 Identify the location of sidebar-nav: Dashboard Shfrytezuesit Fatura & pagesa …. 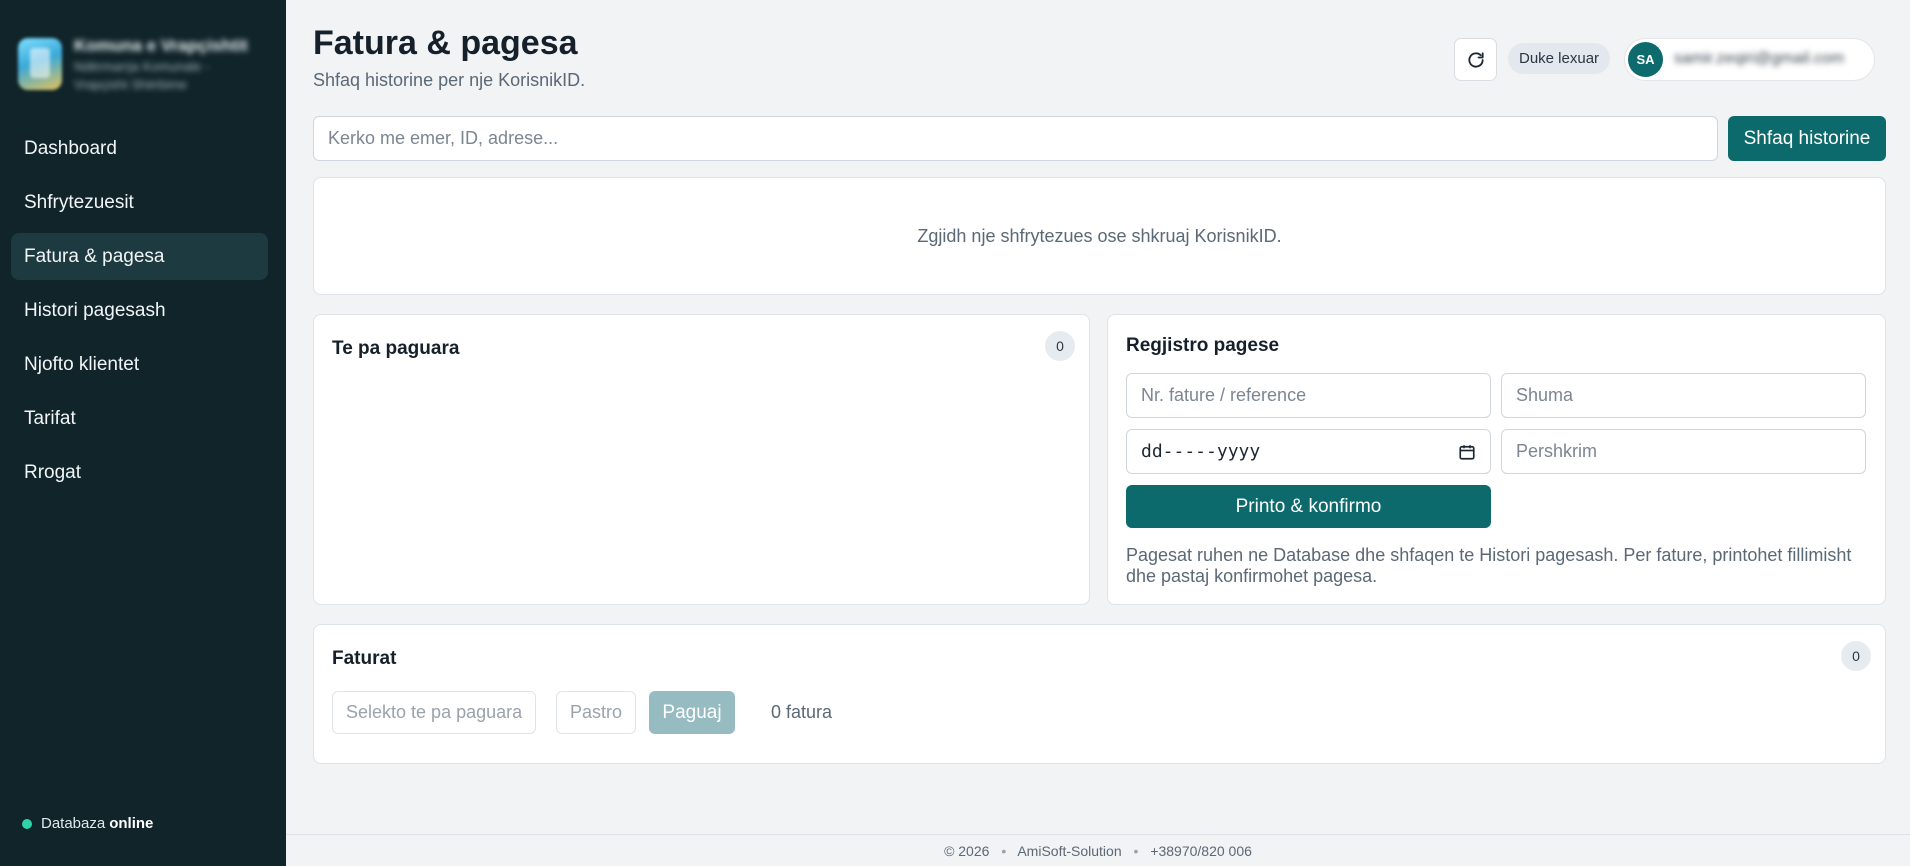
(139, 314).